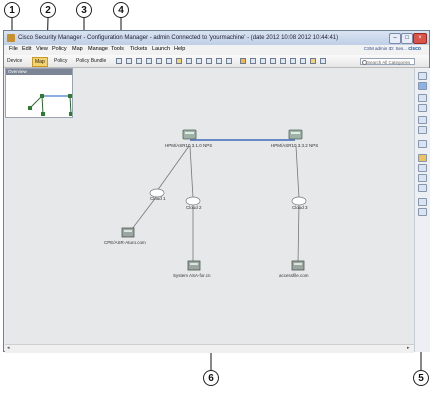 This screenshot has height=406, width=433. Describe the element at coordinates (26, 49) in the screenshot. I see `menu-edit: Edit` at that location.